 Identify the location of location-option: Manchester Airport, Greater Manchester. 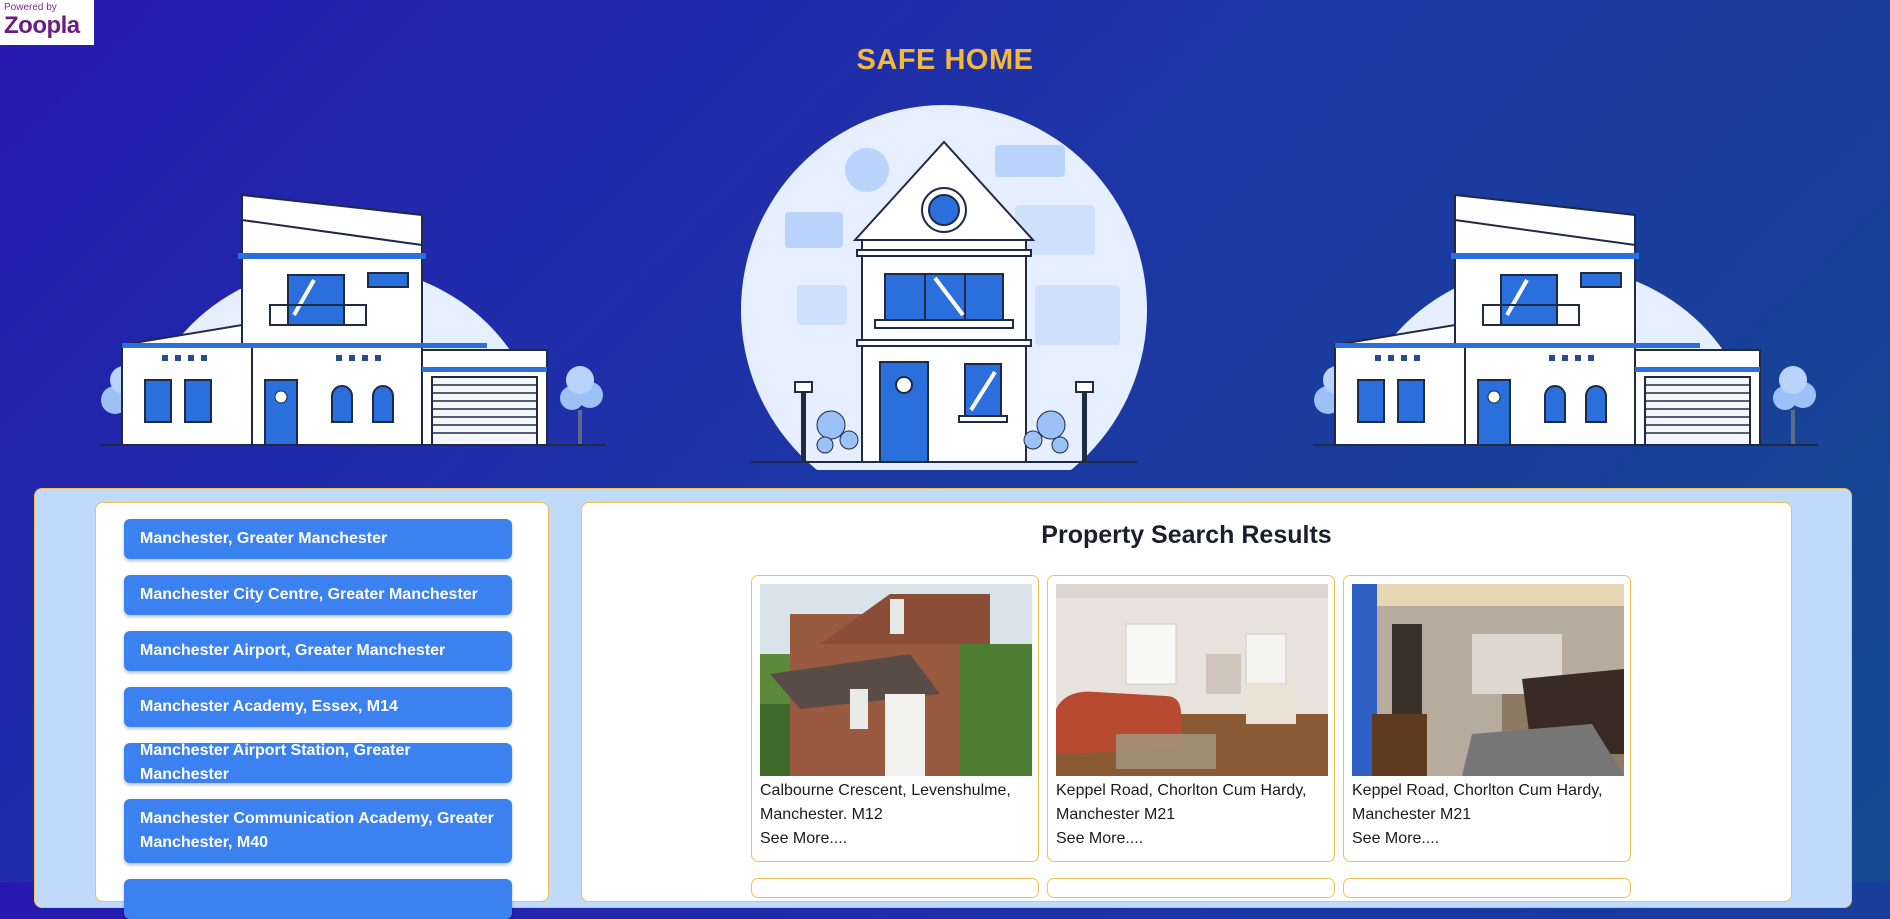
(318, 651).